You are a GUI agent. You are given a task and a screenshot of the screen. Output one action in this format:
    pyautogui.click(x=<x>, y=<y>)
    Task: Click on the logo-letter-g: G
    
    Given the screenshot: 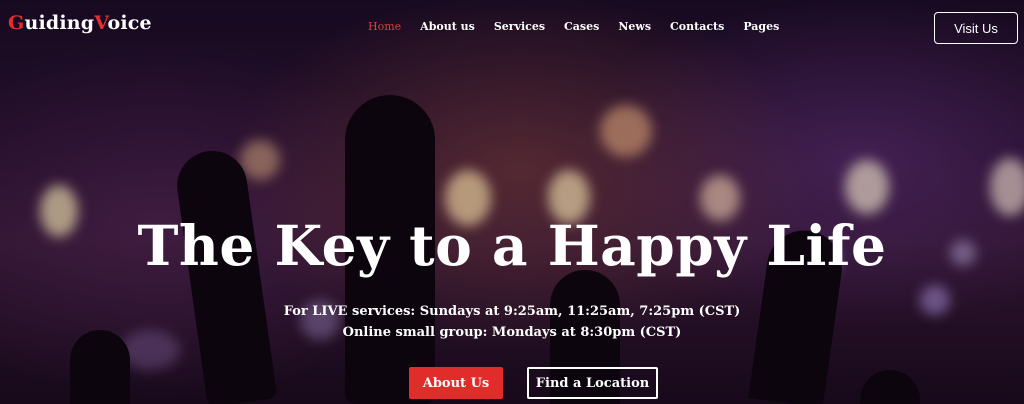 What is the action you would take?
    pyautogui.click(x=16, y=23)
    